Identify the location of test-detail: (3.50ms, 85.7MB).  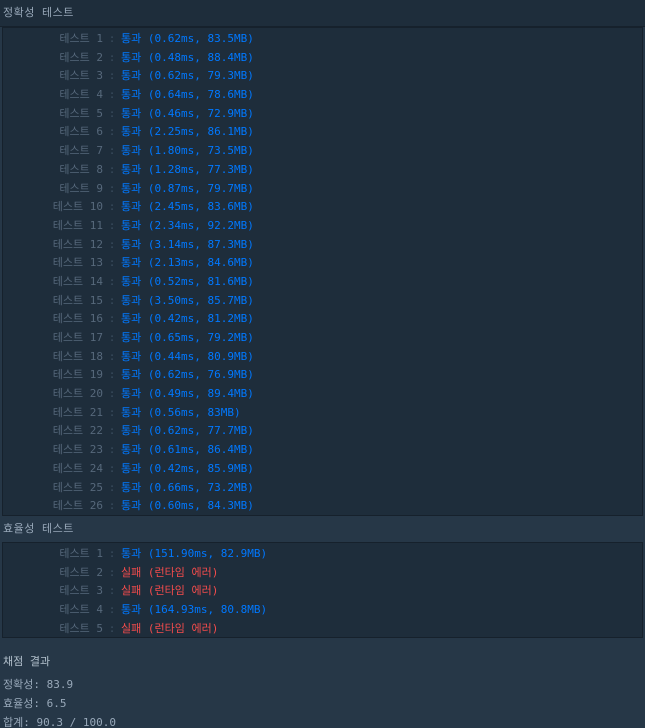
(200, 300).